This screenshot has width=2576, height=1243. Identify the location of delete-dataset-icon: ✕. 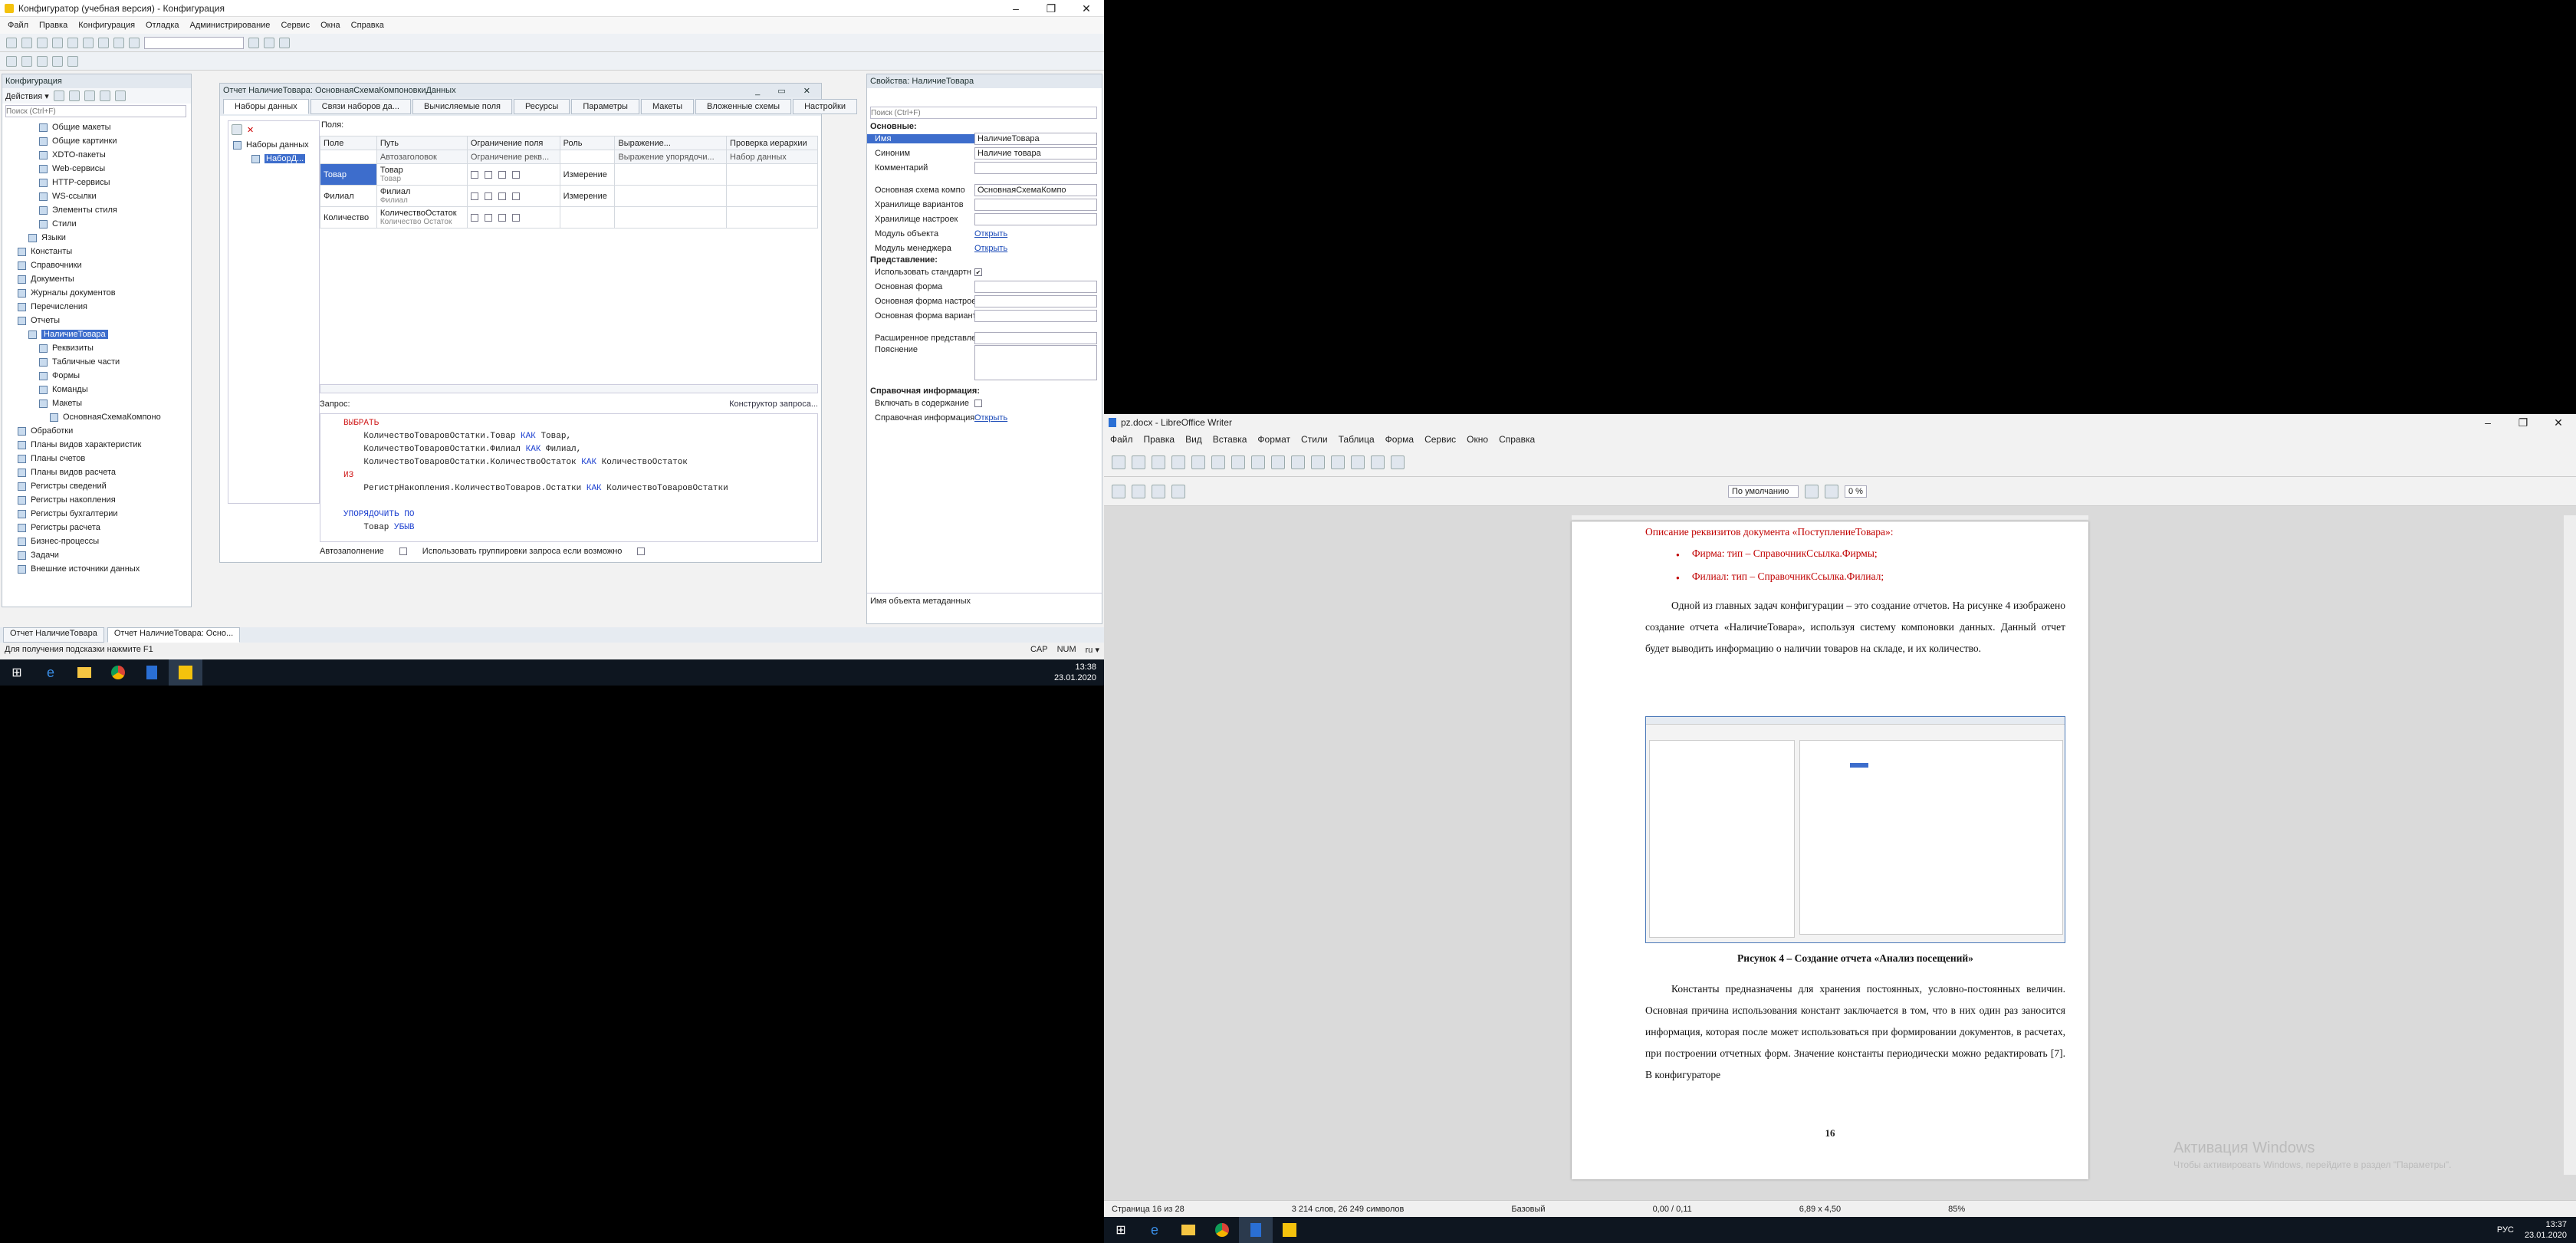
(251, 130).